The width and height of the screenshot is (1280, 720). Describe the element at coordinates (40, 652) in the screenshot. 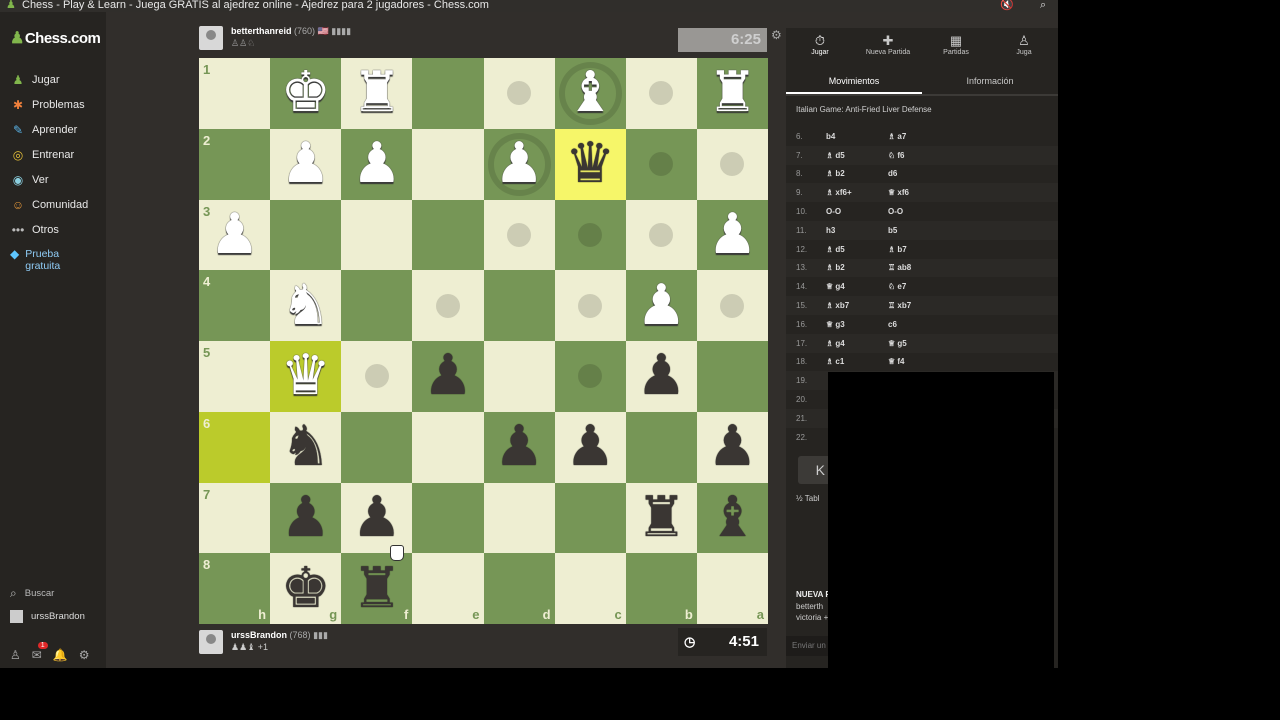

I see `mail-icon: ✉ 1` at that location.